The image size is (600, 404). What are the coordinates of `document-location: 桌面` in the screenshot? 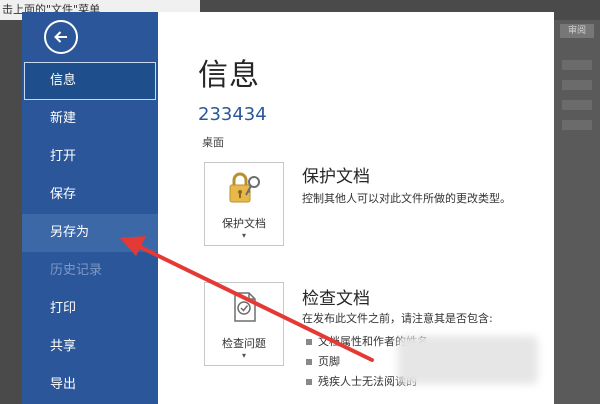 It's located at (213, 142).